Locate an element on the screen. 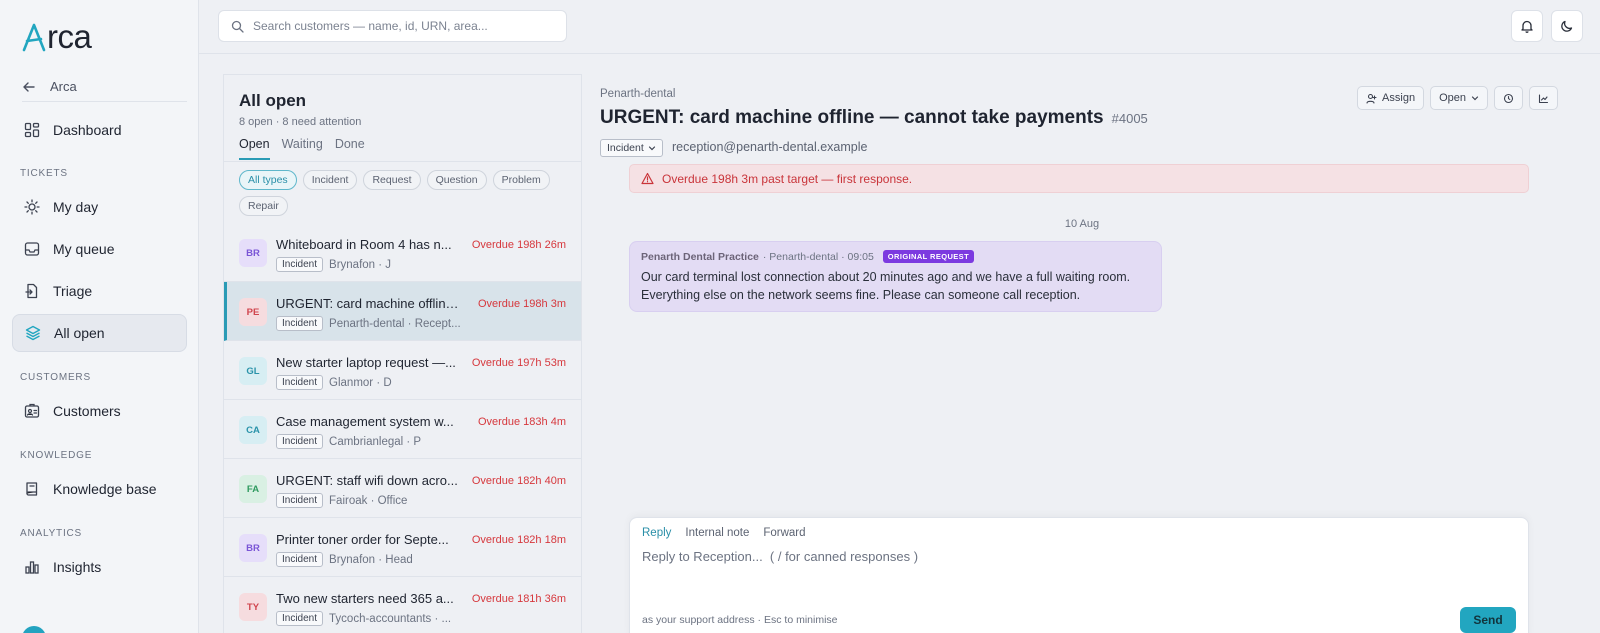 This screenshot has height=633, width=1600. sidebar-item-dashboard: Dashboard is located at coordinates (99, 130).